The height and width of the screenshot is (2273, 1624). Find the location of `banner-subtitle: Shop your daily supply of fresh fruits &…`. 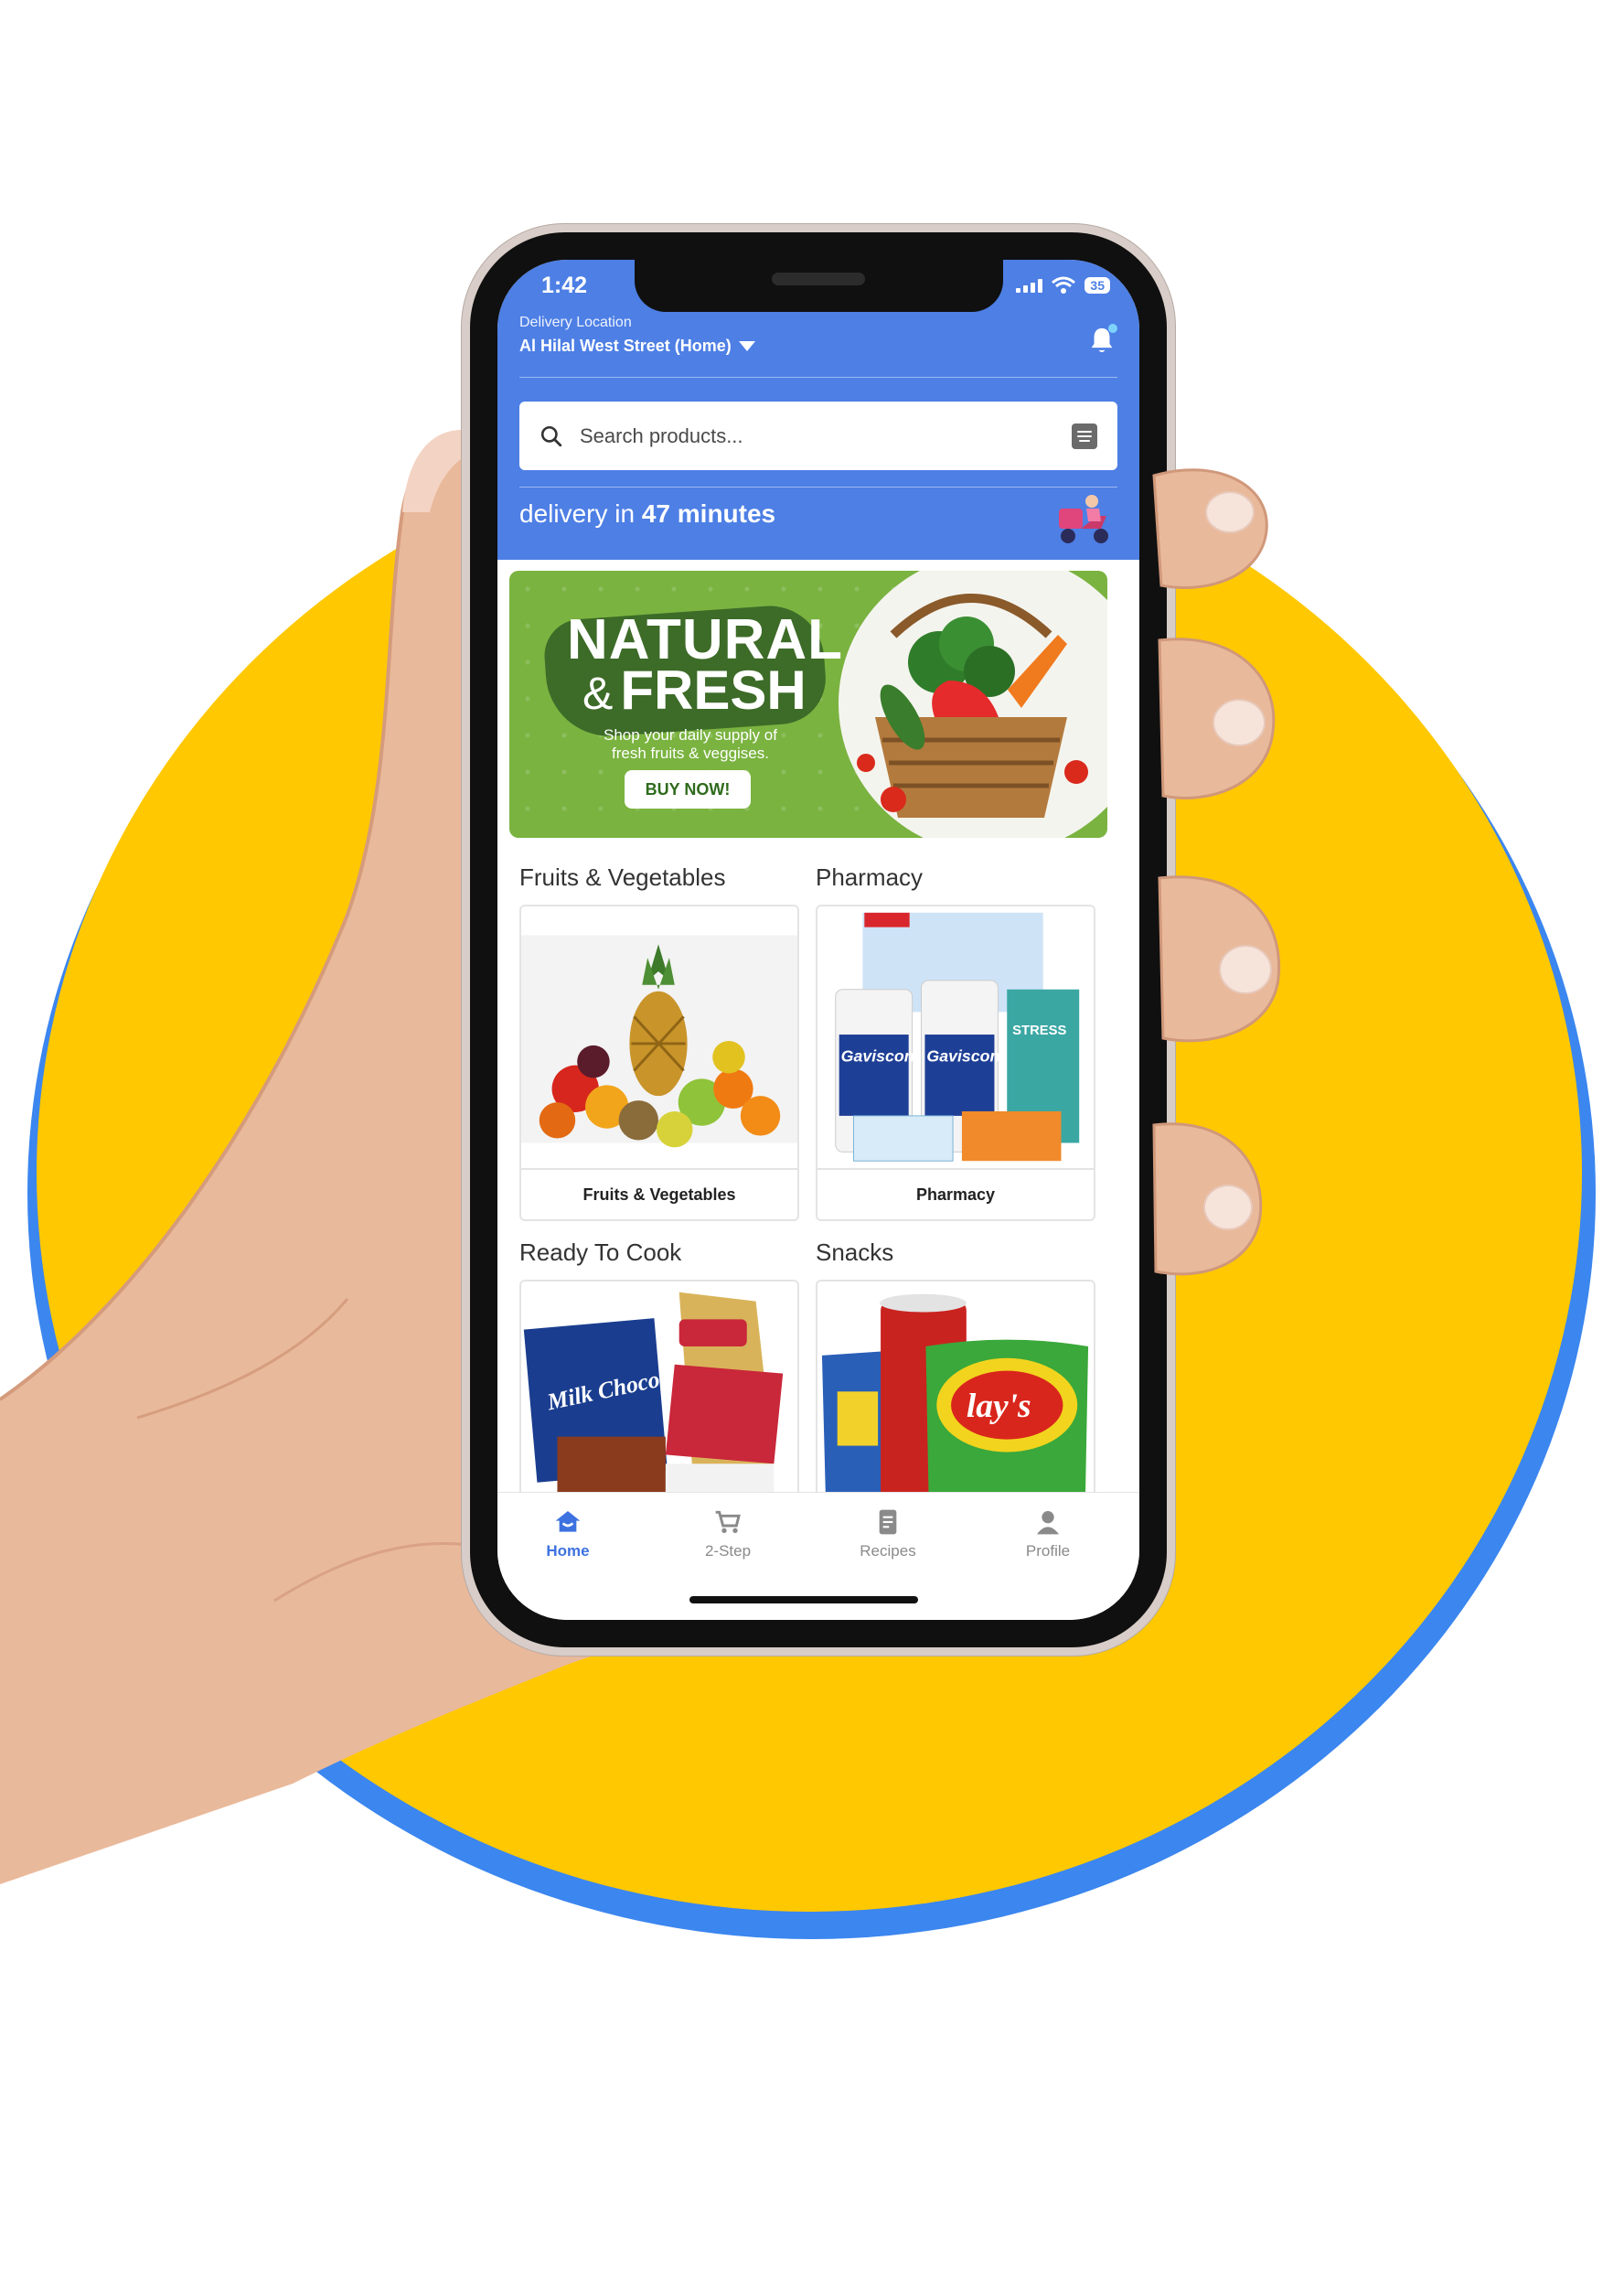

banner-subtitle: Shop your daily supply of fresh fruits &… is located at coordinates (690, 744).